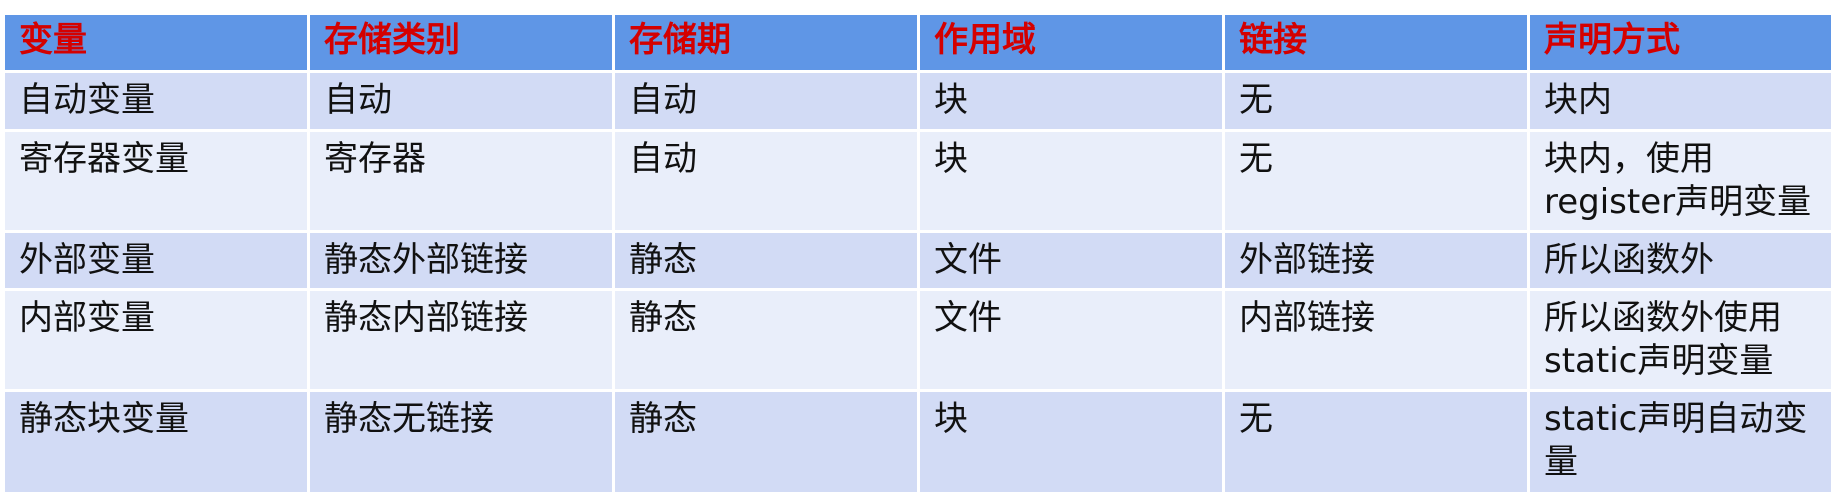 This screenshot has height=495, width=1839. I want to click on header-variable: 变量, so click(156, 42).